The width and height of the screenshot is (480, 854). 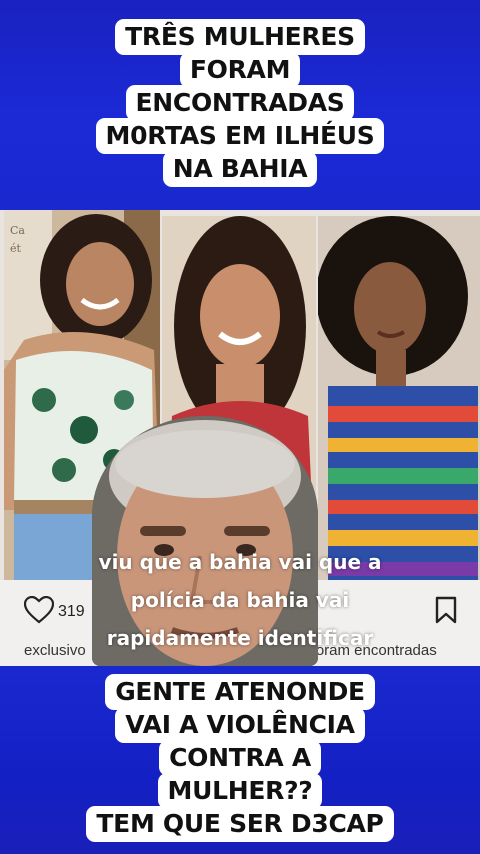 I want to click on subtitle-line: viu que a bahia vai que a, so click(x=240, y=562).